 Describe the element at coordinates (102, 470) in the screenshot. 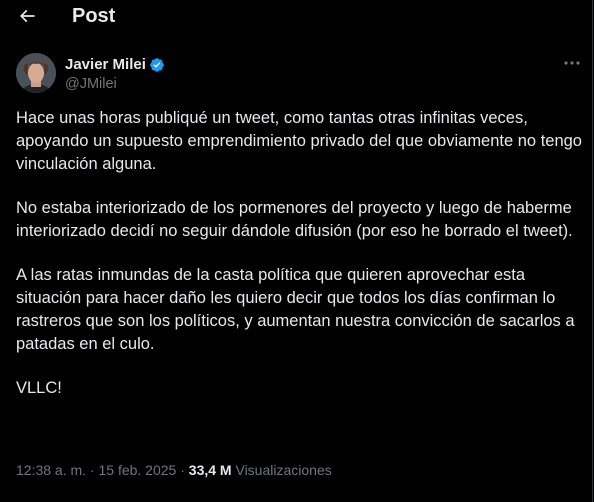

I see `post-timestamp: 12:38 a. m. · 15 feb. 2025 ·` at that location.